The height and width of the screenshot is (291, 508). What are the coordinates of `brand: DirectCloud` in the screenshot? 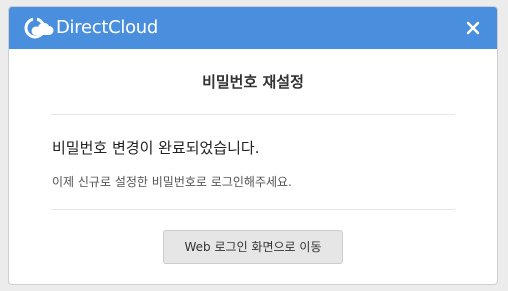 It's located at (91, 28).